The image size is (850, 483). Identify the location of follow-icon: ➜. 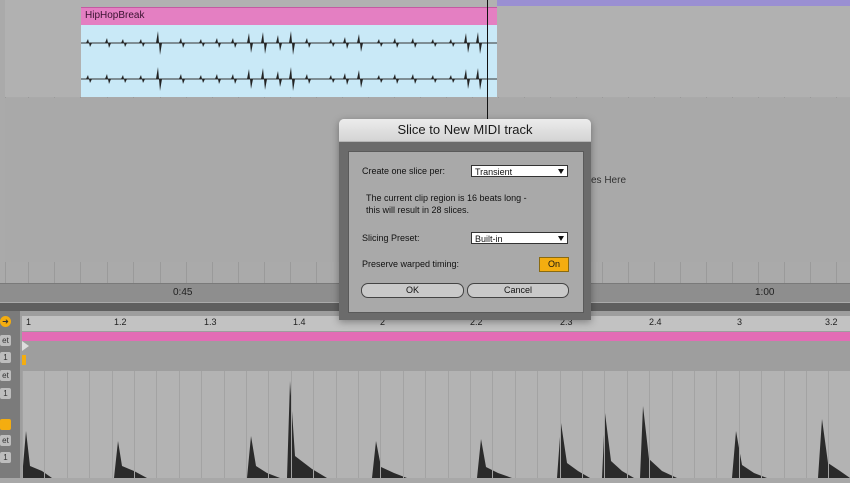
(5, 321).